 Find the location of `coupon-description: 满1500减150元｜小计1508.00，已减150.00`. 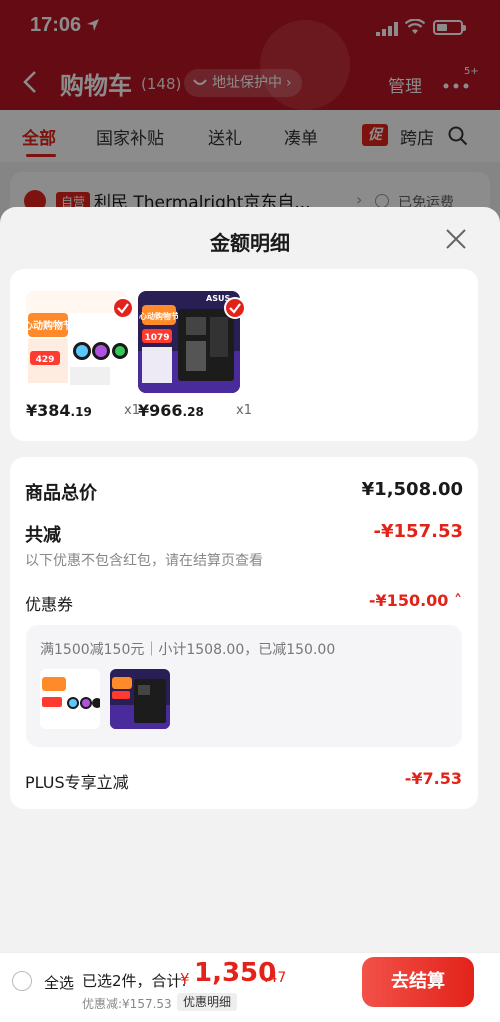

coupon-description: 满1500减150元｜小计1508.00，已减150.00 is located at coordinates (188, 650).